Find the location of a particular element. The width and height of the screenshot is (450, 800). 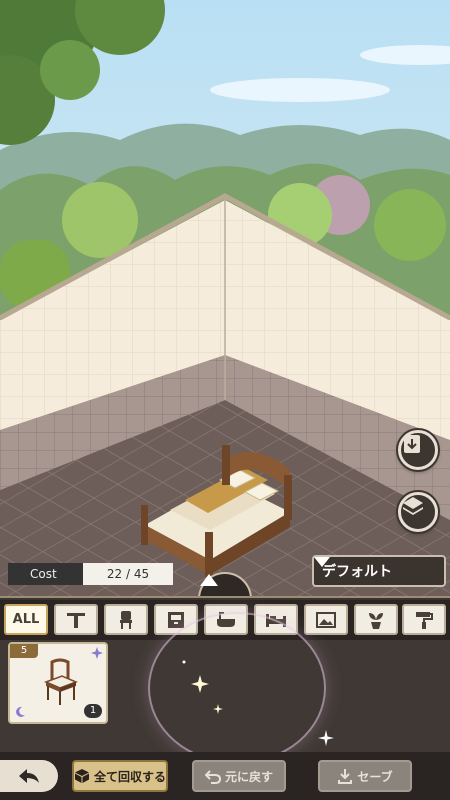

back-arrow-icon is located at coordinates (29, 776).